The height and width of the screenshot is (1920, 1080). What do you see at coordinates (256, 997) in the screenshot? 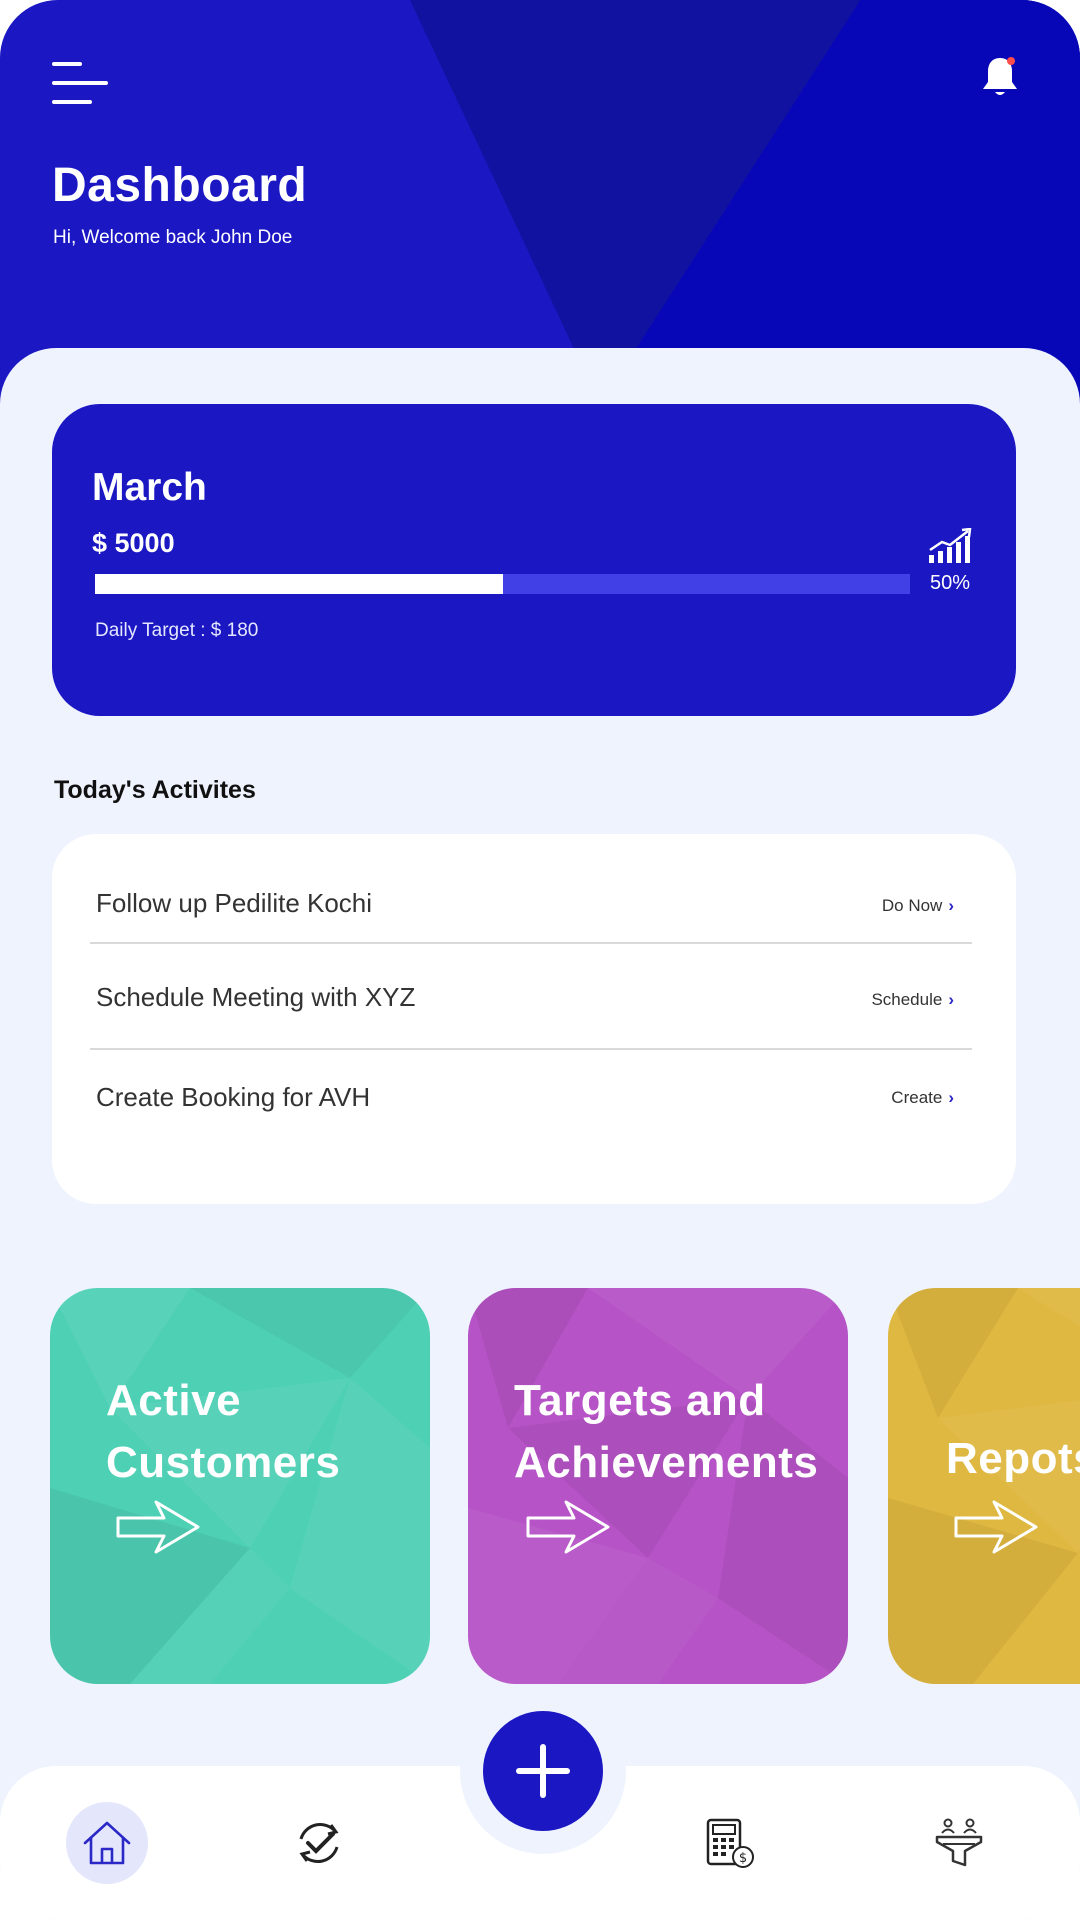
I see `activity-text: Schedule Meeting with XYZ` at bounding box center [256, 997].